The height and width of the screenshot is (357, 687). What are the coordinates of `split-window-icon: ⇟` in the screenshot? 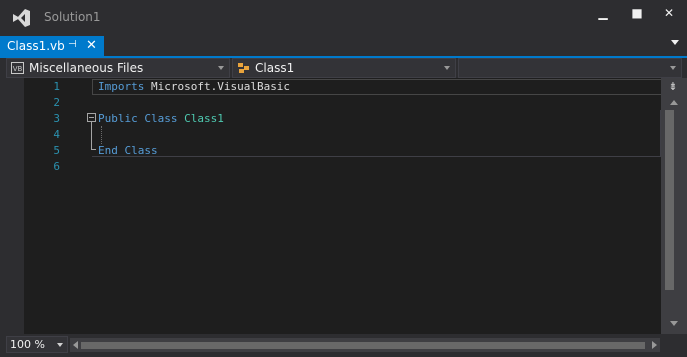 It's located at (673, 87).